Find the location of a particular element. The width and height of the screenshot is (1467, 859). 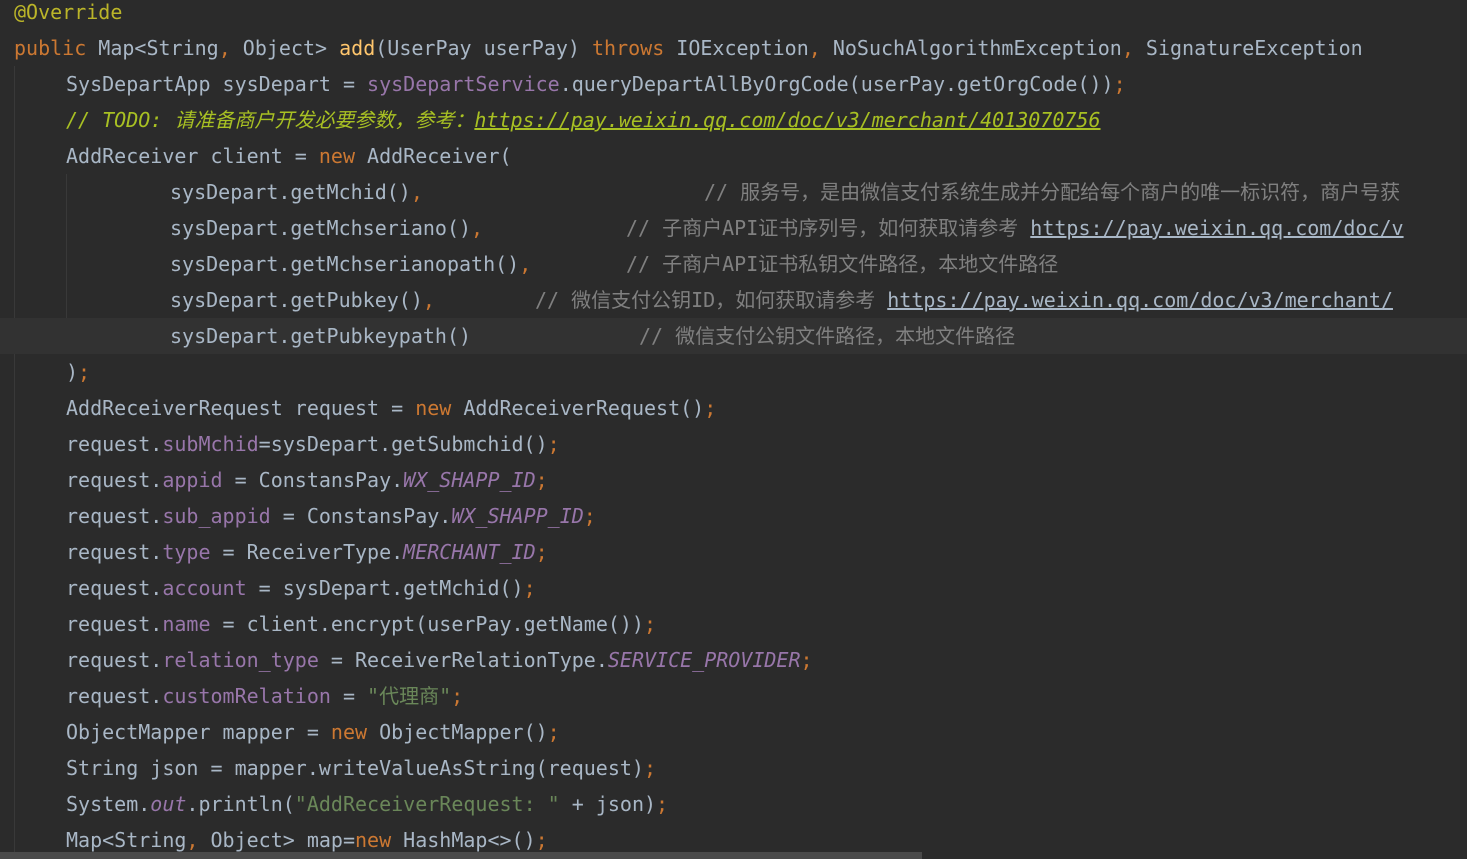

code-text: AddReceiver( is located at coordinates (433, 156).